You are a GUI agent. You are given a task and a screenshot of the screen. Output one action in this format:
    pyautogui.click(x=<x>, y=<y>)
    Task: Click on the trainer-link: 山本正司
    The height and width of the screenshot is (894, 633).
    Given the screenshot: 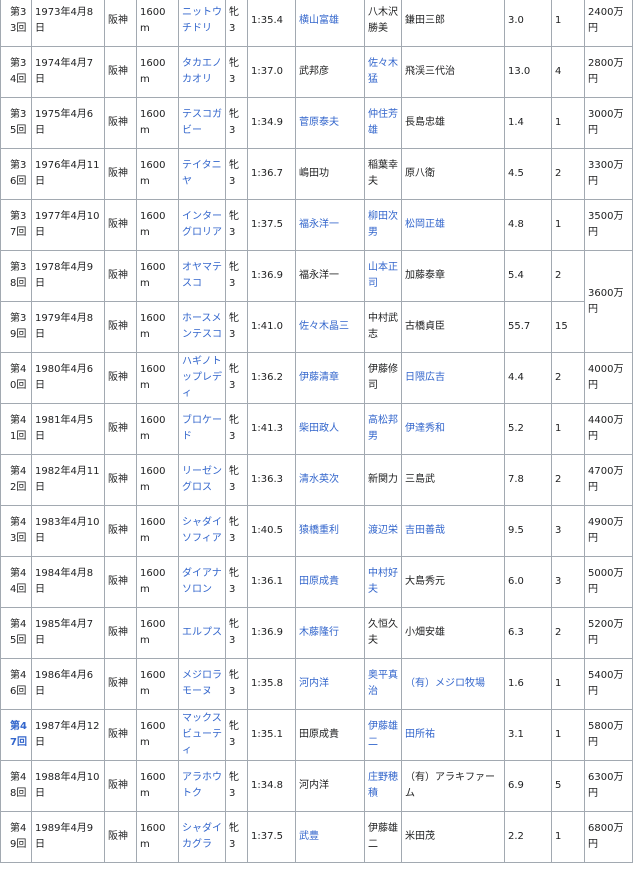 What is the action you would take?
    pyautogui.click(x=383, y=275)
    